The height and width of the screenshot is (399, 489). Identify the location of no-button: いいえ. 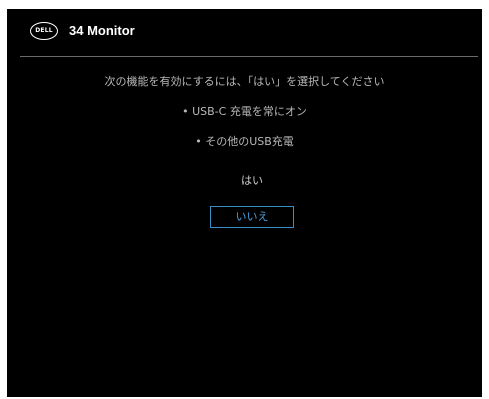
(252, 217).